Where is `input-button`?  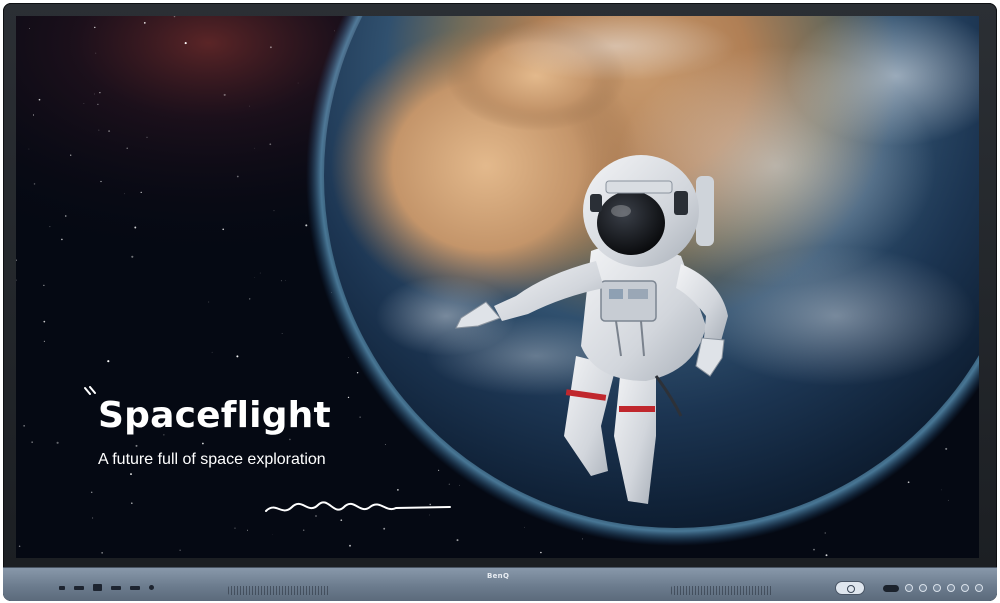 input-button is located at coordinates (909, 588).